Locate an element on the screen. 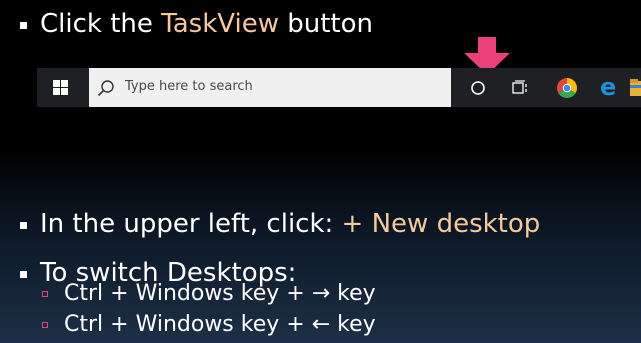  step1-highlight: TaskView is located at coordinates (220, 24).